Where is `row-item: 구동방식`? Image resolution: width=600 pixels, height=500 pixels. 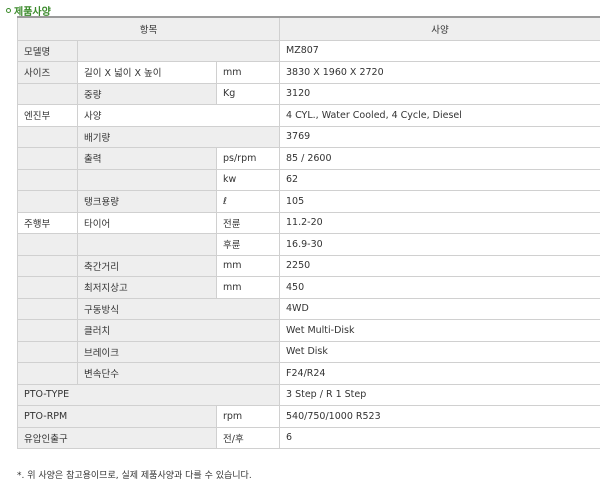 row-item: 구동방식 is located at coordinates (178, 308).